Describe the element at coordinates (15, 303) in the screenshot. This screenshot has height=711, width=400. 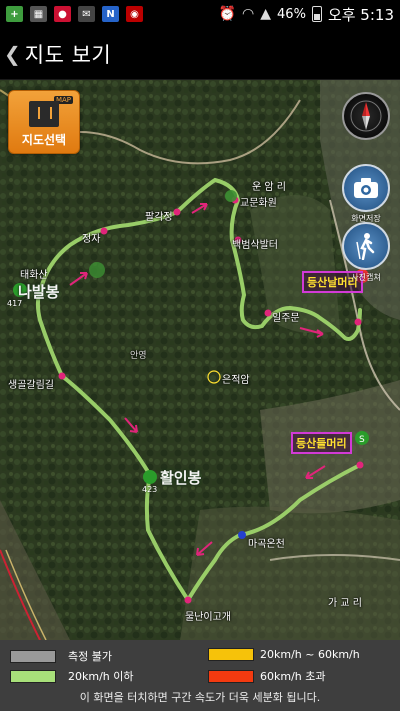
I see `altitude-417: 417` at that location.